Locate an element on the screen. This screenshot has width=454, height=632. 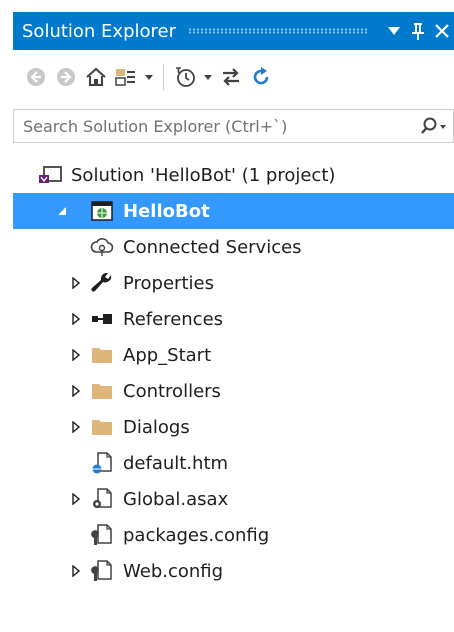
tree-item-app-start: App_Start is located at coordinates (233, 355).